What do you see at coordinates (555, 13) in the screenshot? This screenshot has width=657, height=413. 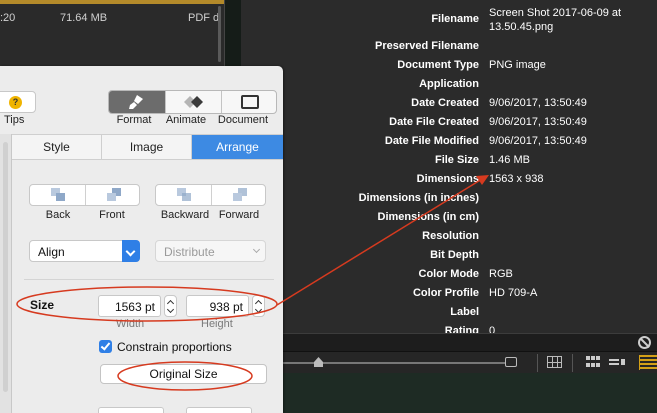 I see `meta-value: Screen Shot 2017-06-09 at` at bounding box center [555, 13].